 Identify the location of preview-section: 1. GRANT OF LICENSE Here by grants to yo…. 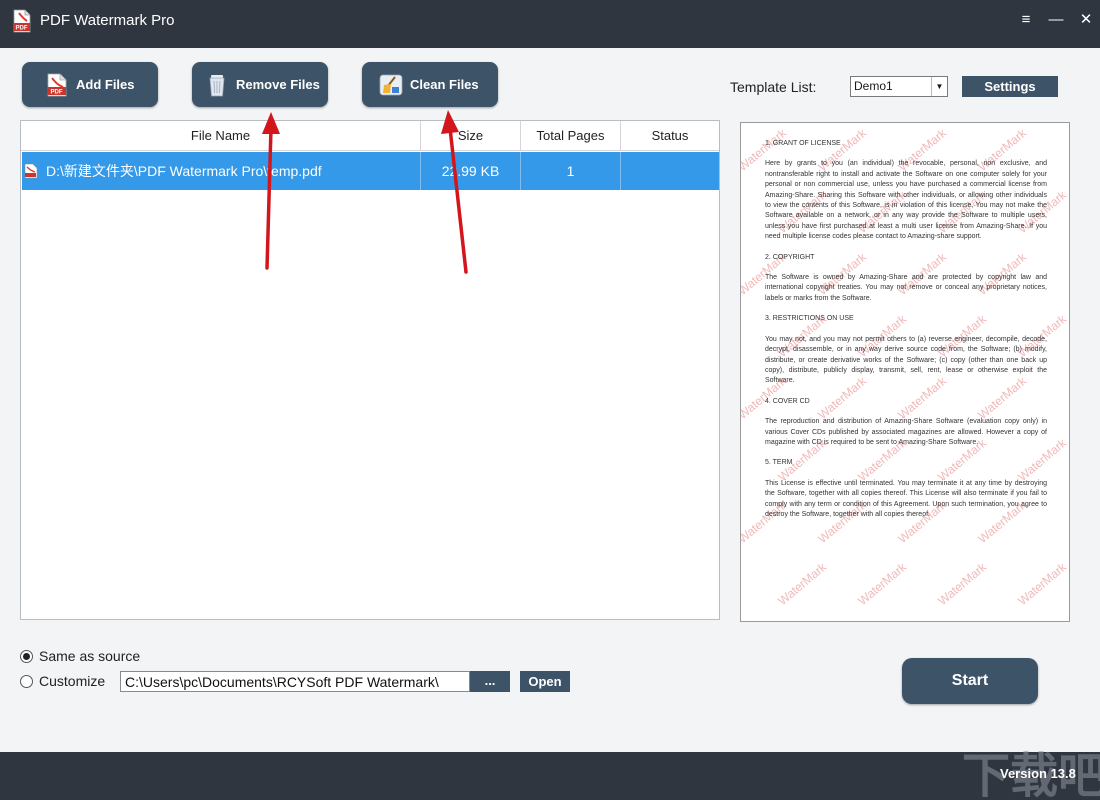
(906, 191).